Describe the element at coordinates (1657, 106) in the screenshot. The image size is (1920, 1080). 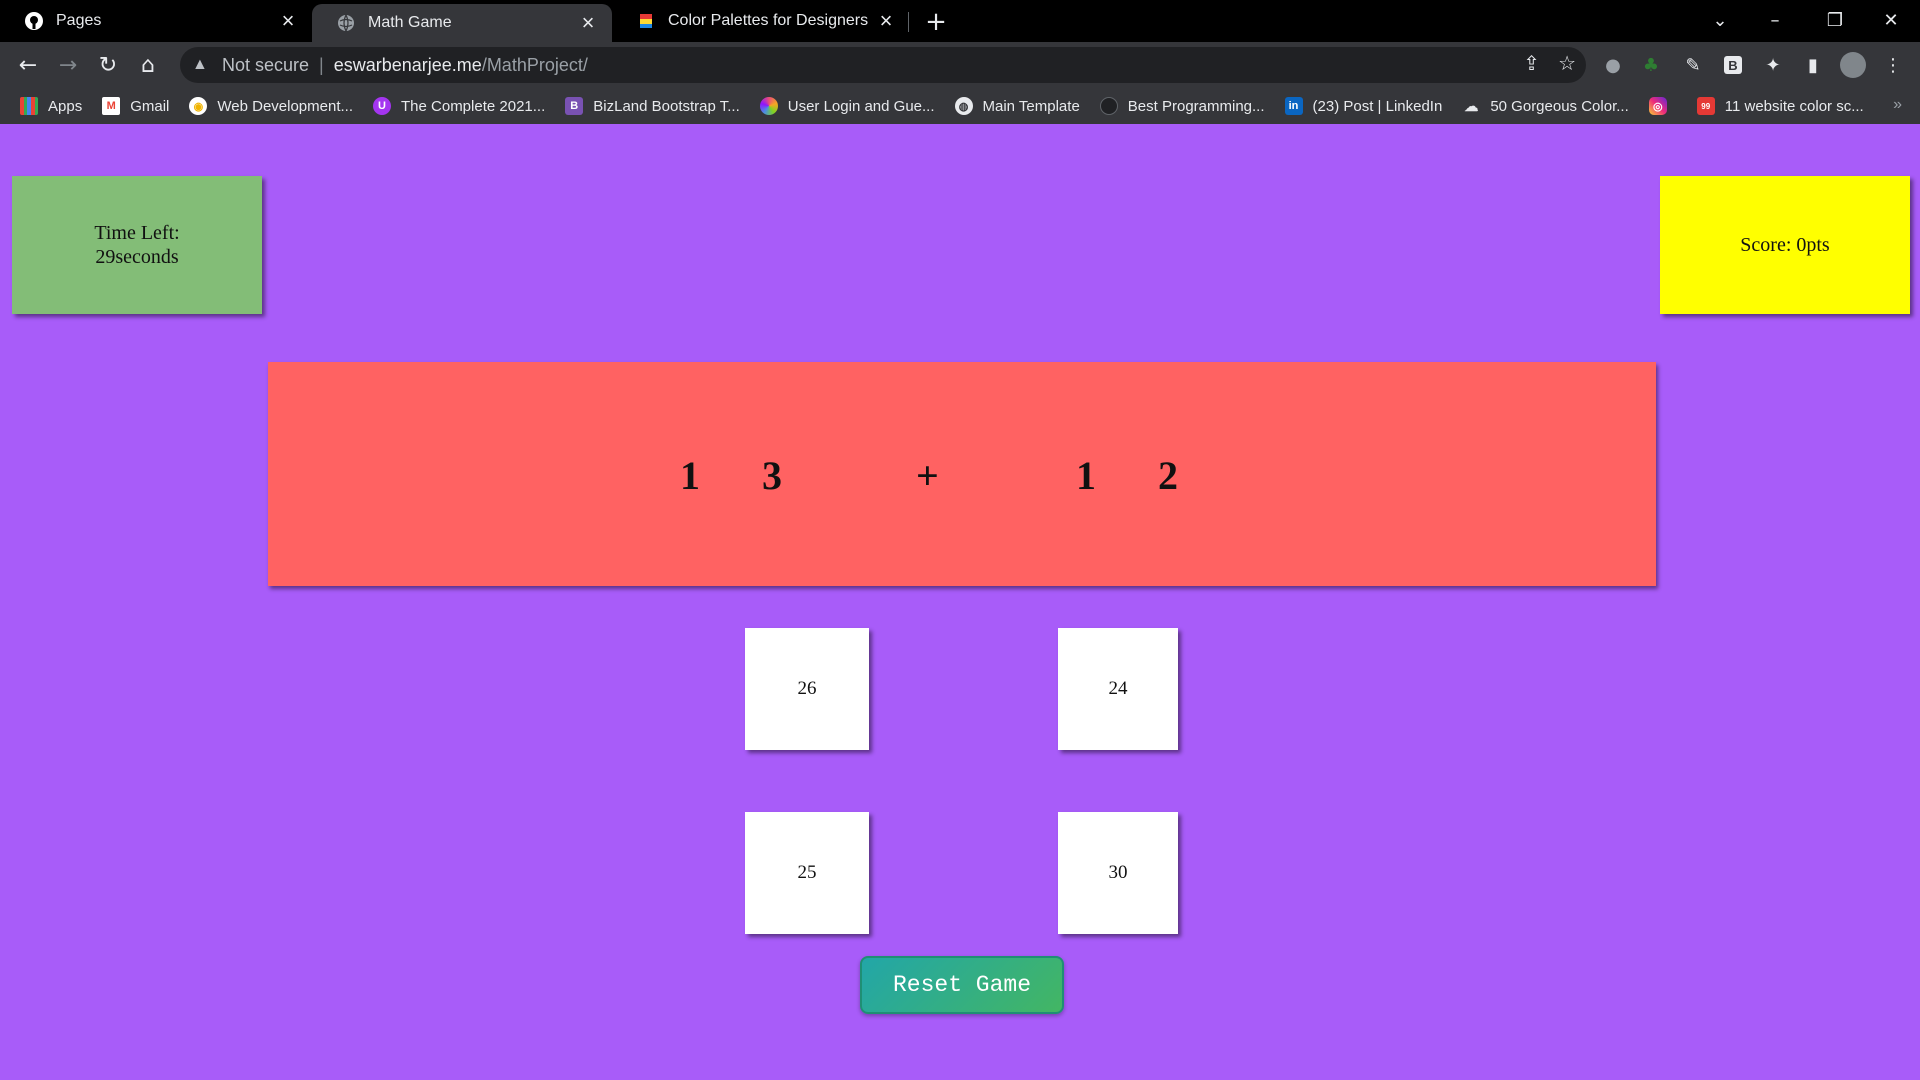
I see `instagram-icon: ◎` at that location.